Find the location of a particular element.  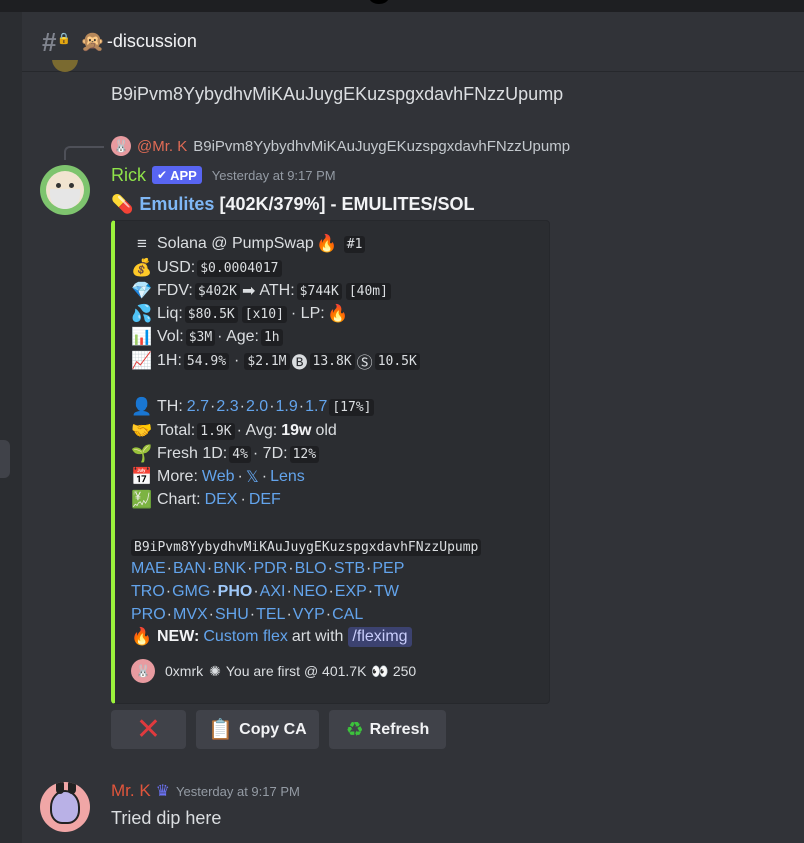

bot-link: TW is located at coordinates (386, 592).